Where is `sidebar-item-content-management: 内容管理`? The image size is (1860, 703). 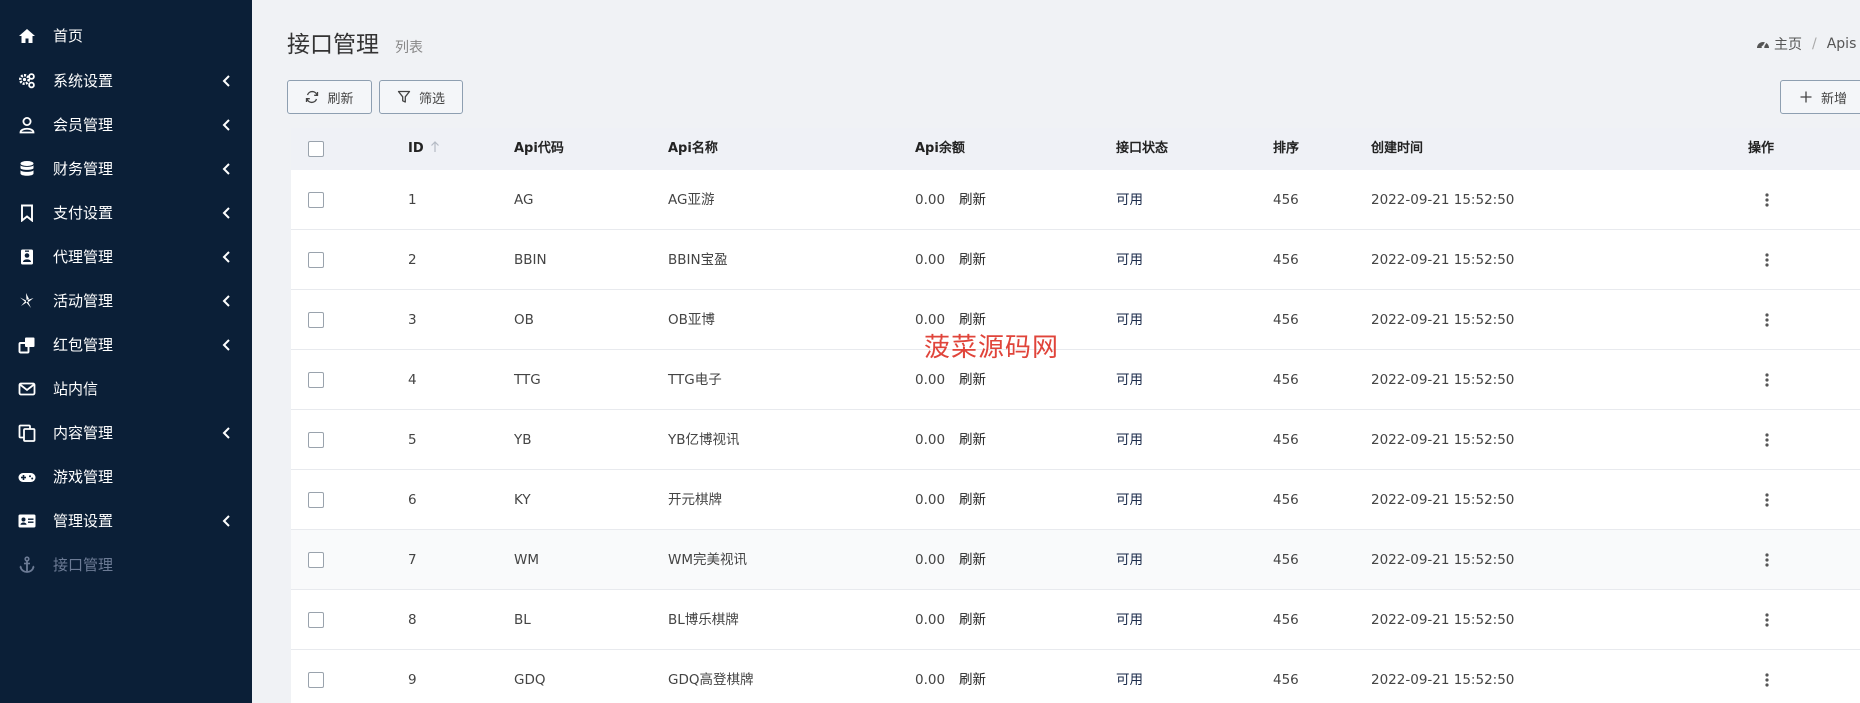
sidebar-item-content-management: 内容管理 is located at coordinates (126, 433).